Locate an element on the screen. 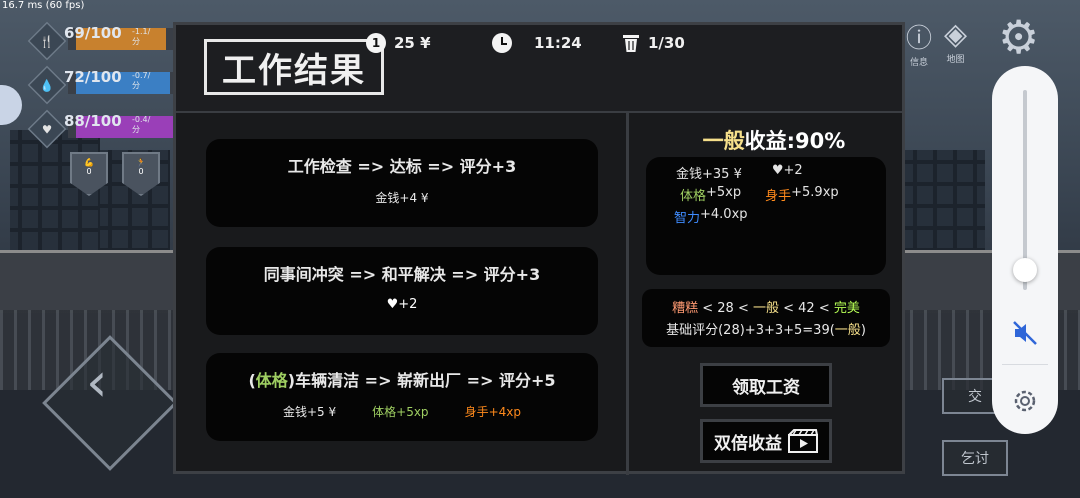  dialog-header: 工作结果 1 25 ¥ 11:24 1/30 is located at coordinates (539, 69).